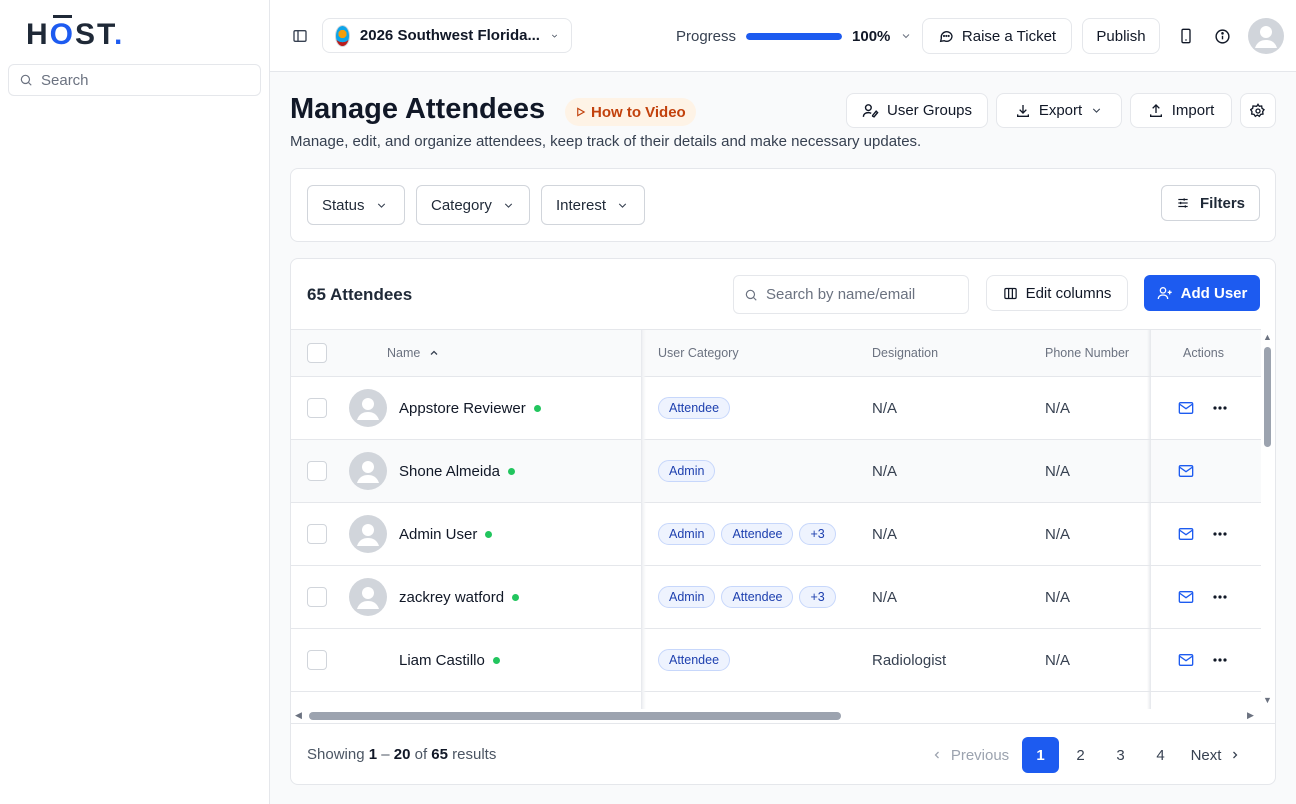  What do you see at coordinates (451, 597) in the screenshot?
I see `attendee-name: zackrey watford` at bounding box center [451, 597].